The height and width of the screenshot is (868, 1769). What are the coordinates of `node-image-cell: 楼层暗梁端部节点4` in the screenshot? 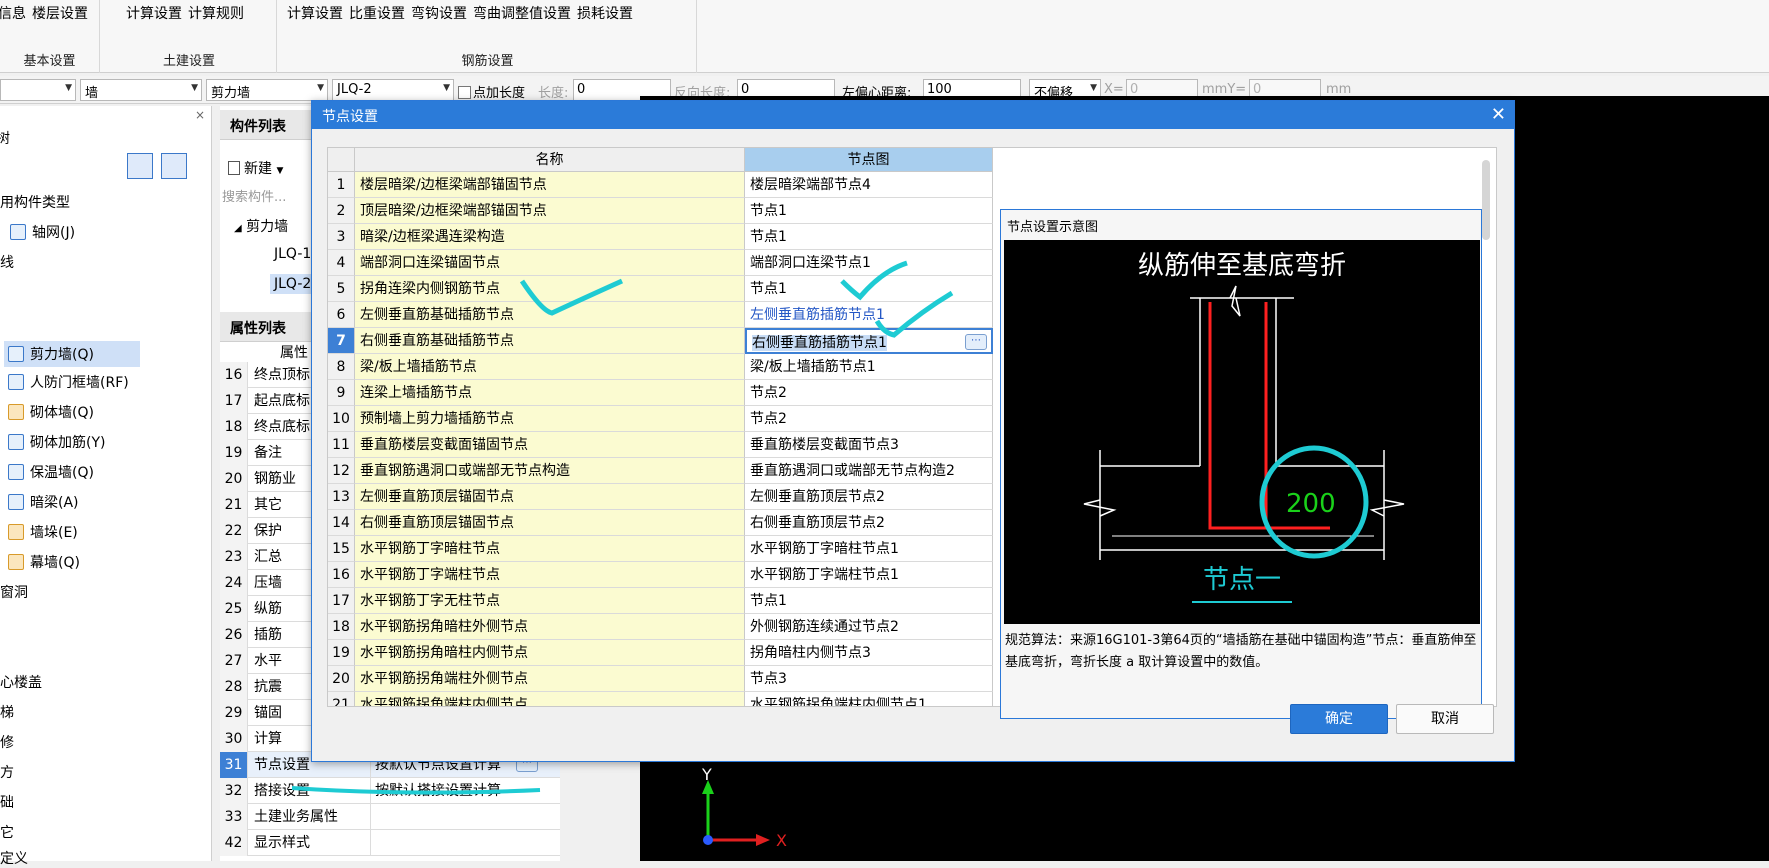 It's located at (869, 185).